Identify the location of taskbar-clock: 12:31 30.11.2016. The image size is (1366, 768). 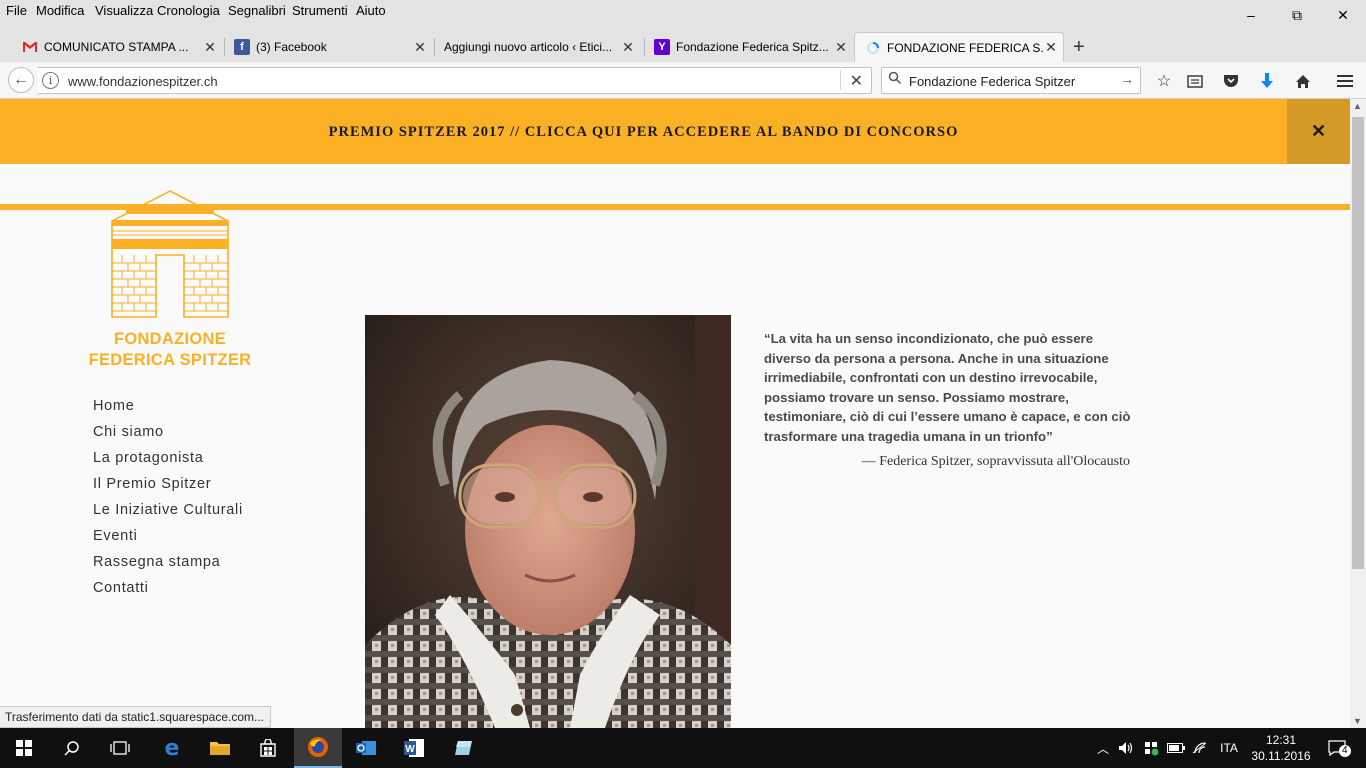
(1281, 748).